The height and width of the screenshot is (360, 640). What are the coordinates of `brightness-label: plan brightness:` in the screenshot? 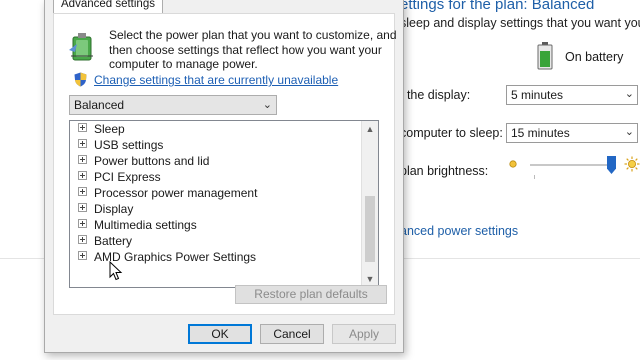 It's located at (444, 171).